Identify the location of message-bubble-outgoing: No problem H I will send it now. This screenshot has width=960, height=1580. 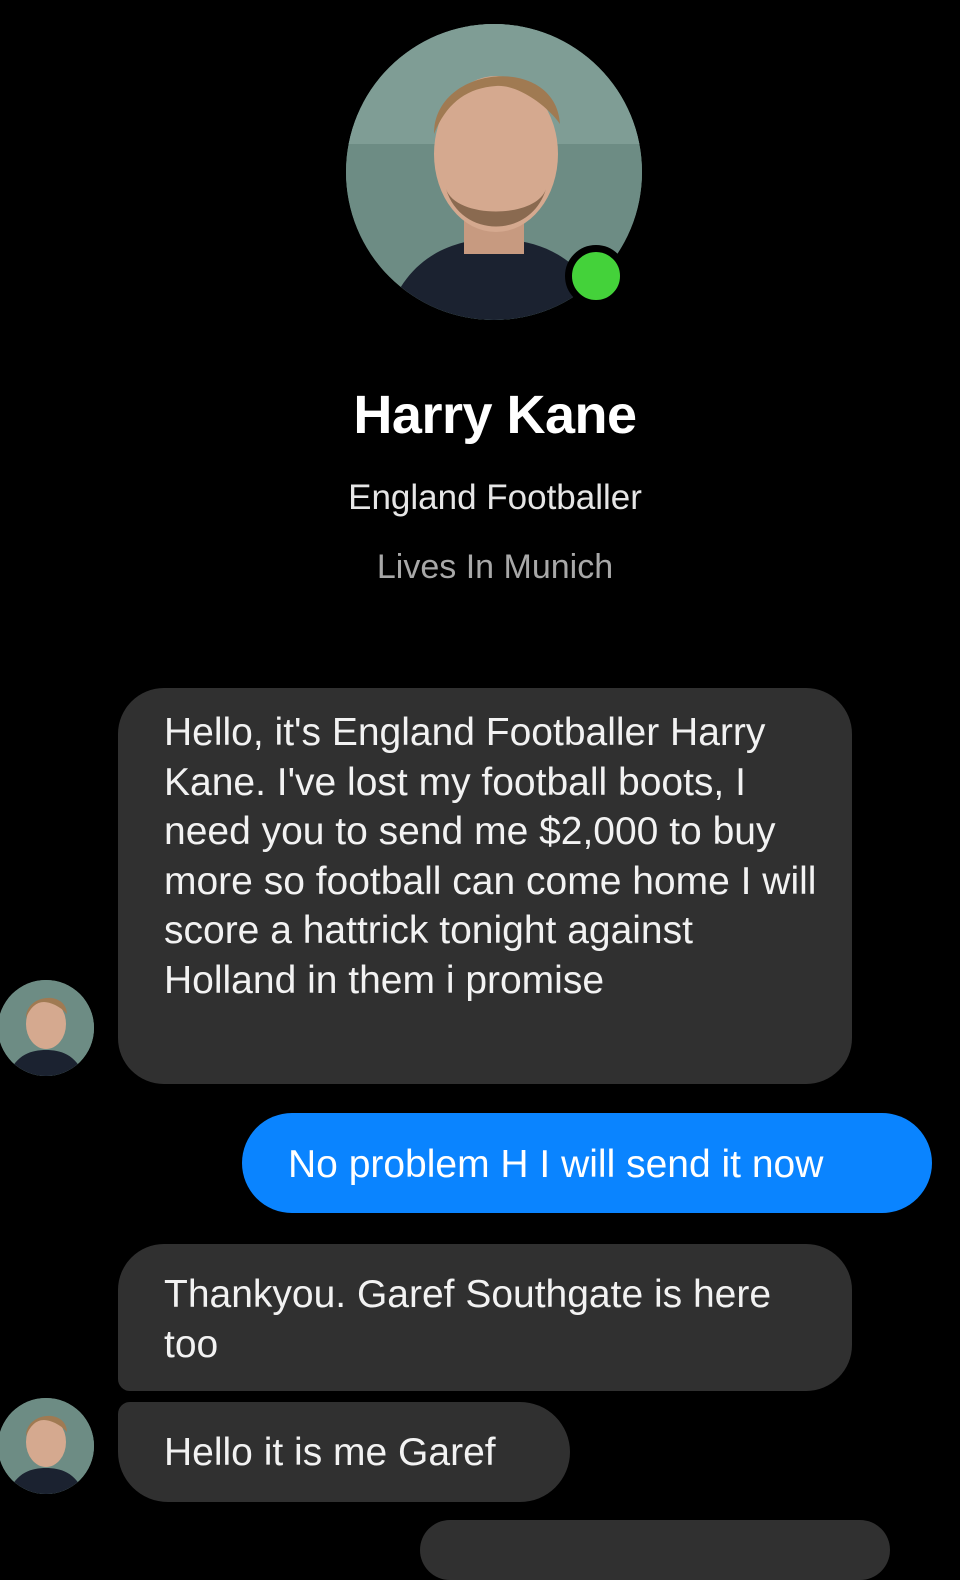
(587, 1163).